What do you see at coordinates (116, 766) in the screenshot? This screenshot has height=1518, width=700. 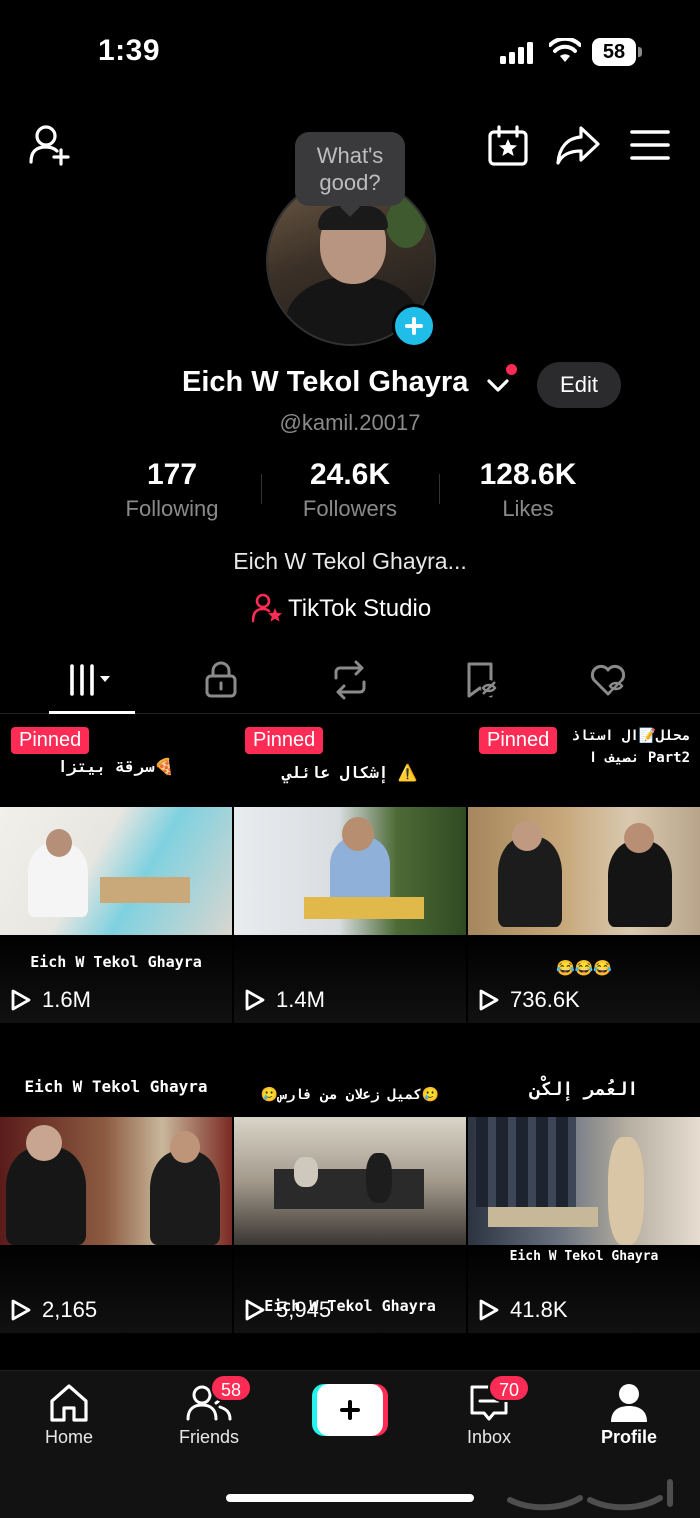 I see `video-caption-top: سرقة بيتزا🍕` at bounding box center [116, 766].